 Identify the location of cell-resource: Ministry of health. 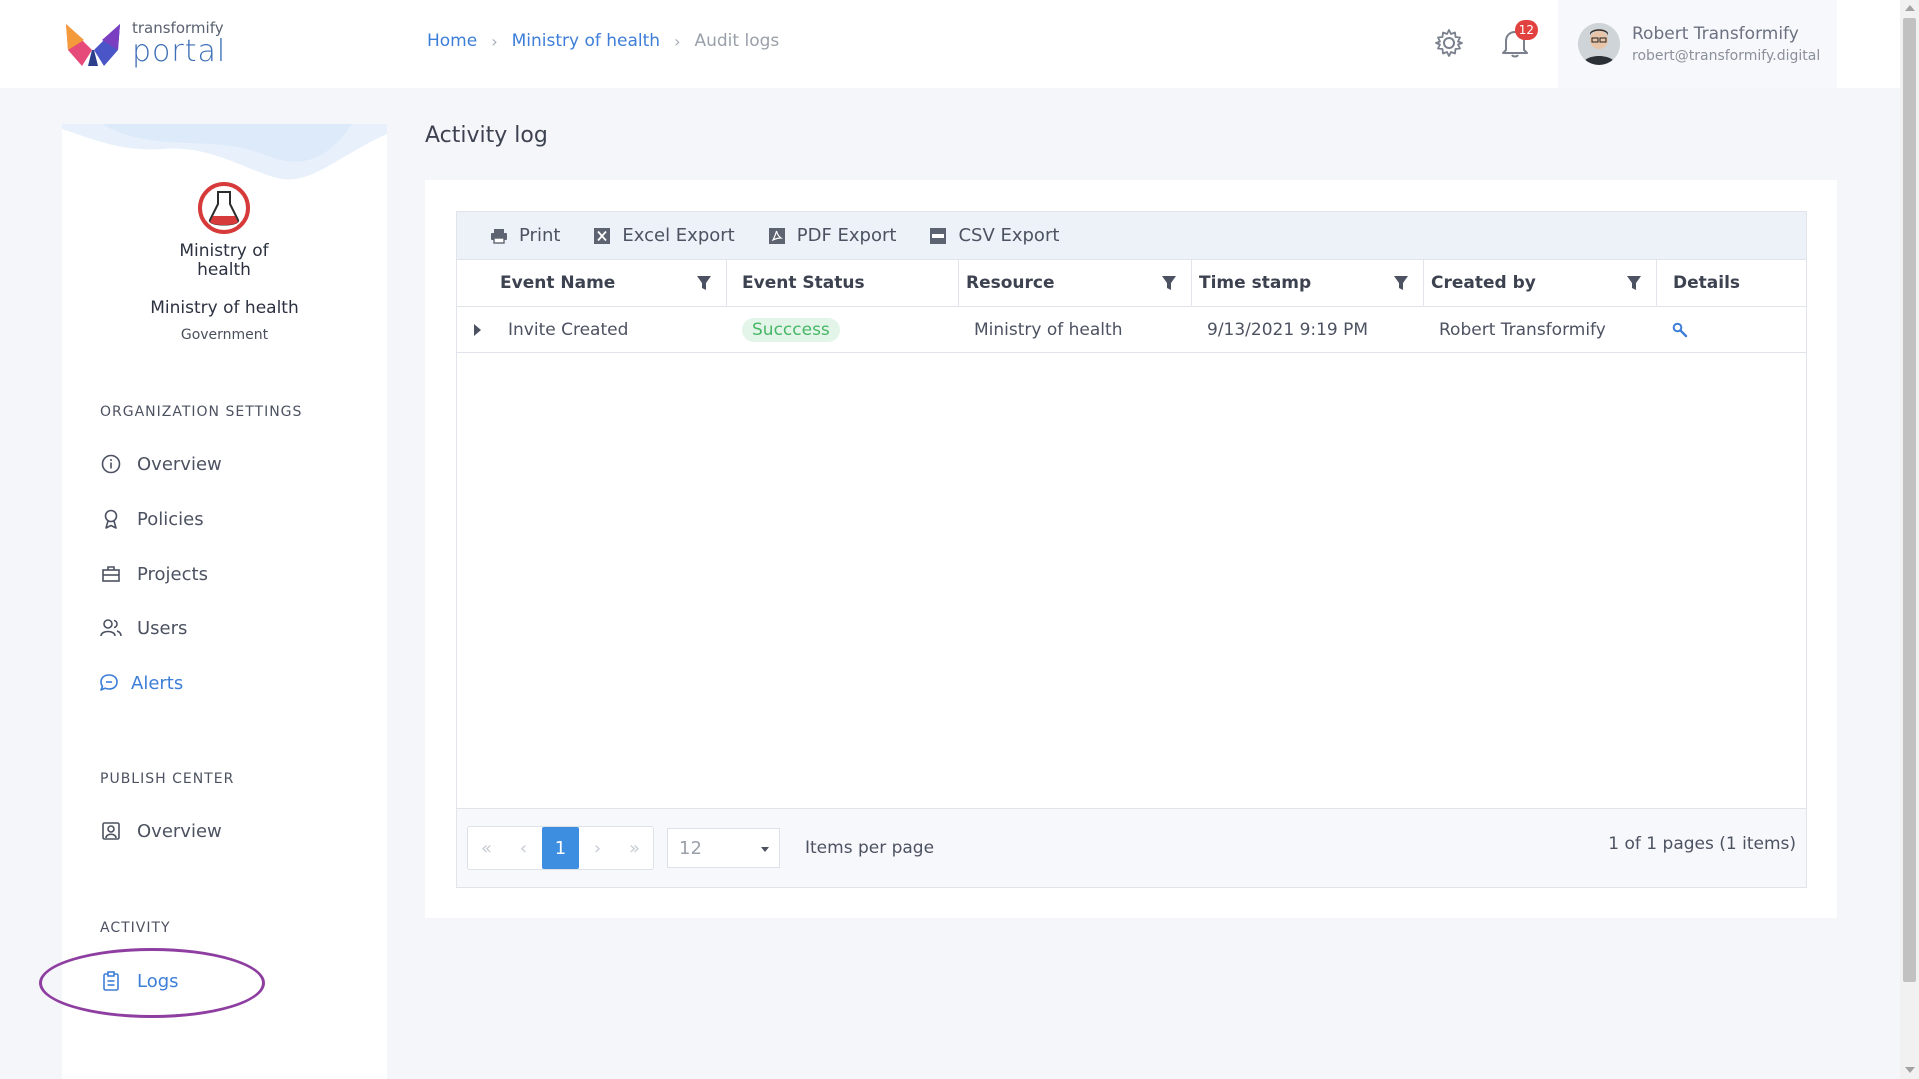
(1048, 329).